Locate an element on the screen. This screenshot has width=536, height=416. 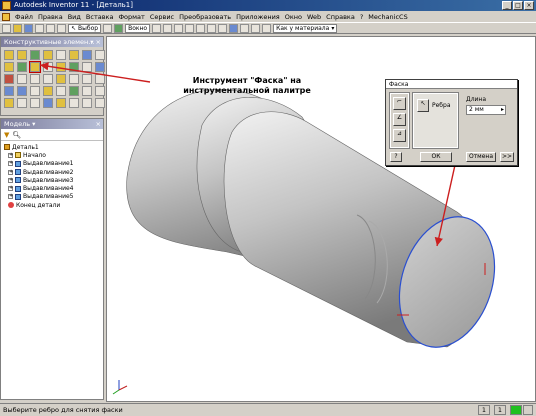
status-text: Выберите ребро для снятия фаски is located at coordinates (63, 410).